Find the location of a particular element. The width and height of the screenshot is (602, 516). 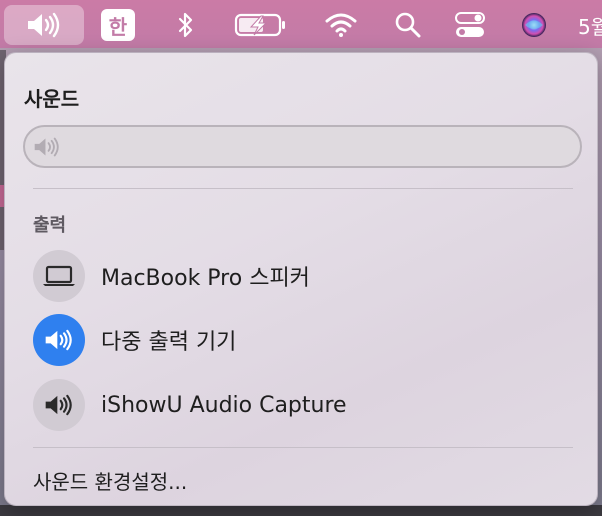

wifi-button is located at coordinates (341, 25).